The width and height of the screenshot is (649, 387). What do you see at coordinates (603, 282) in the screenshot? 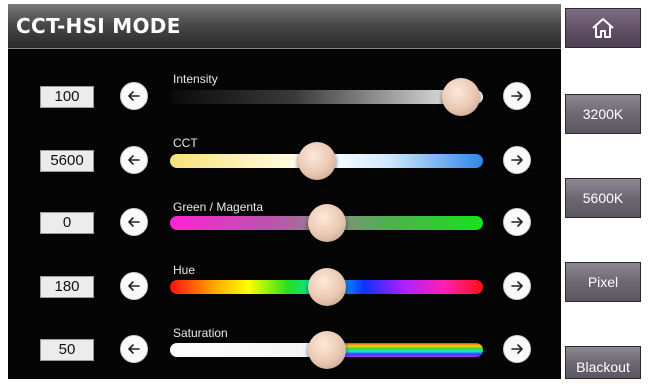
I see `pixel-button: Pixel` at bounding box center [603, 282].